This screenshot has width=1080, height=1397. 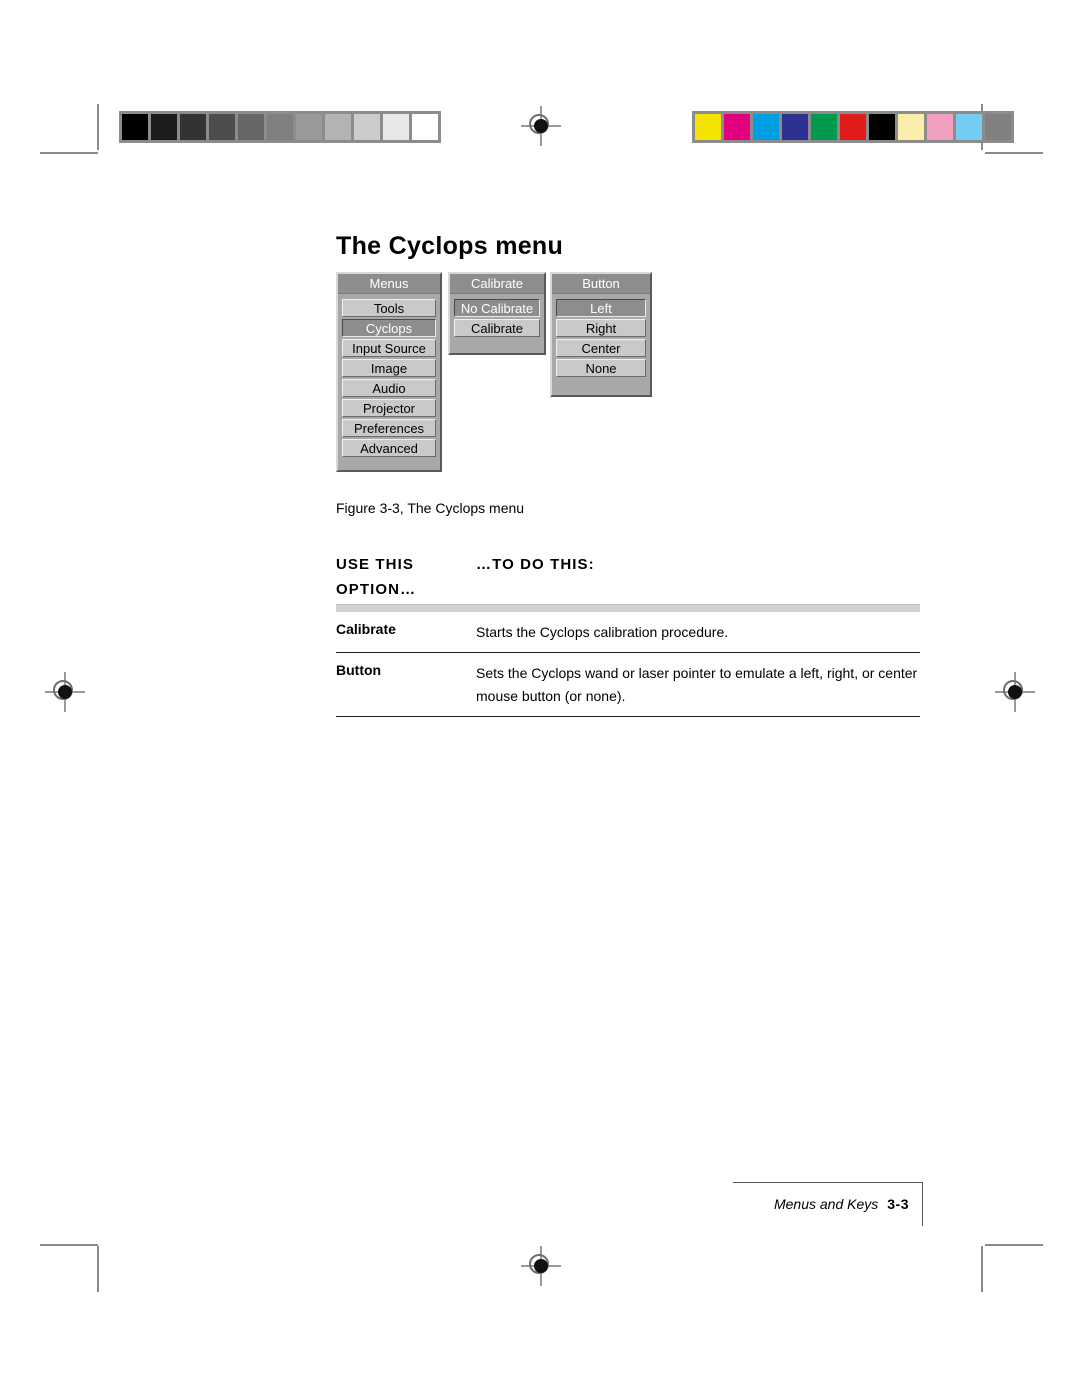 What do you see at coordinates (601, 328) in the screenshot?
I see `menu-item-right: Right` at bounding box center [601, 328].